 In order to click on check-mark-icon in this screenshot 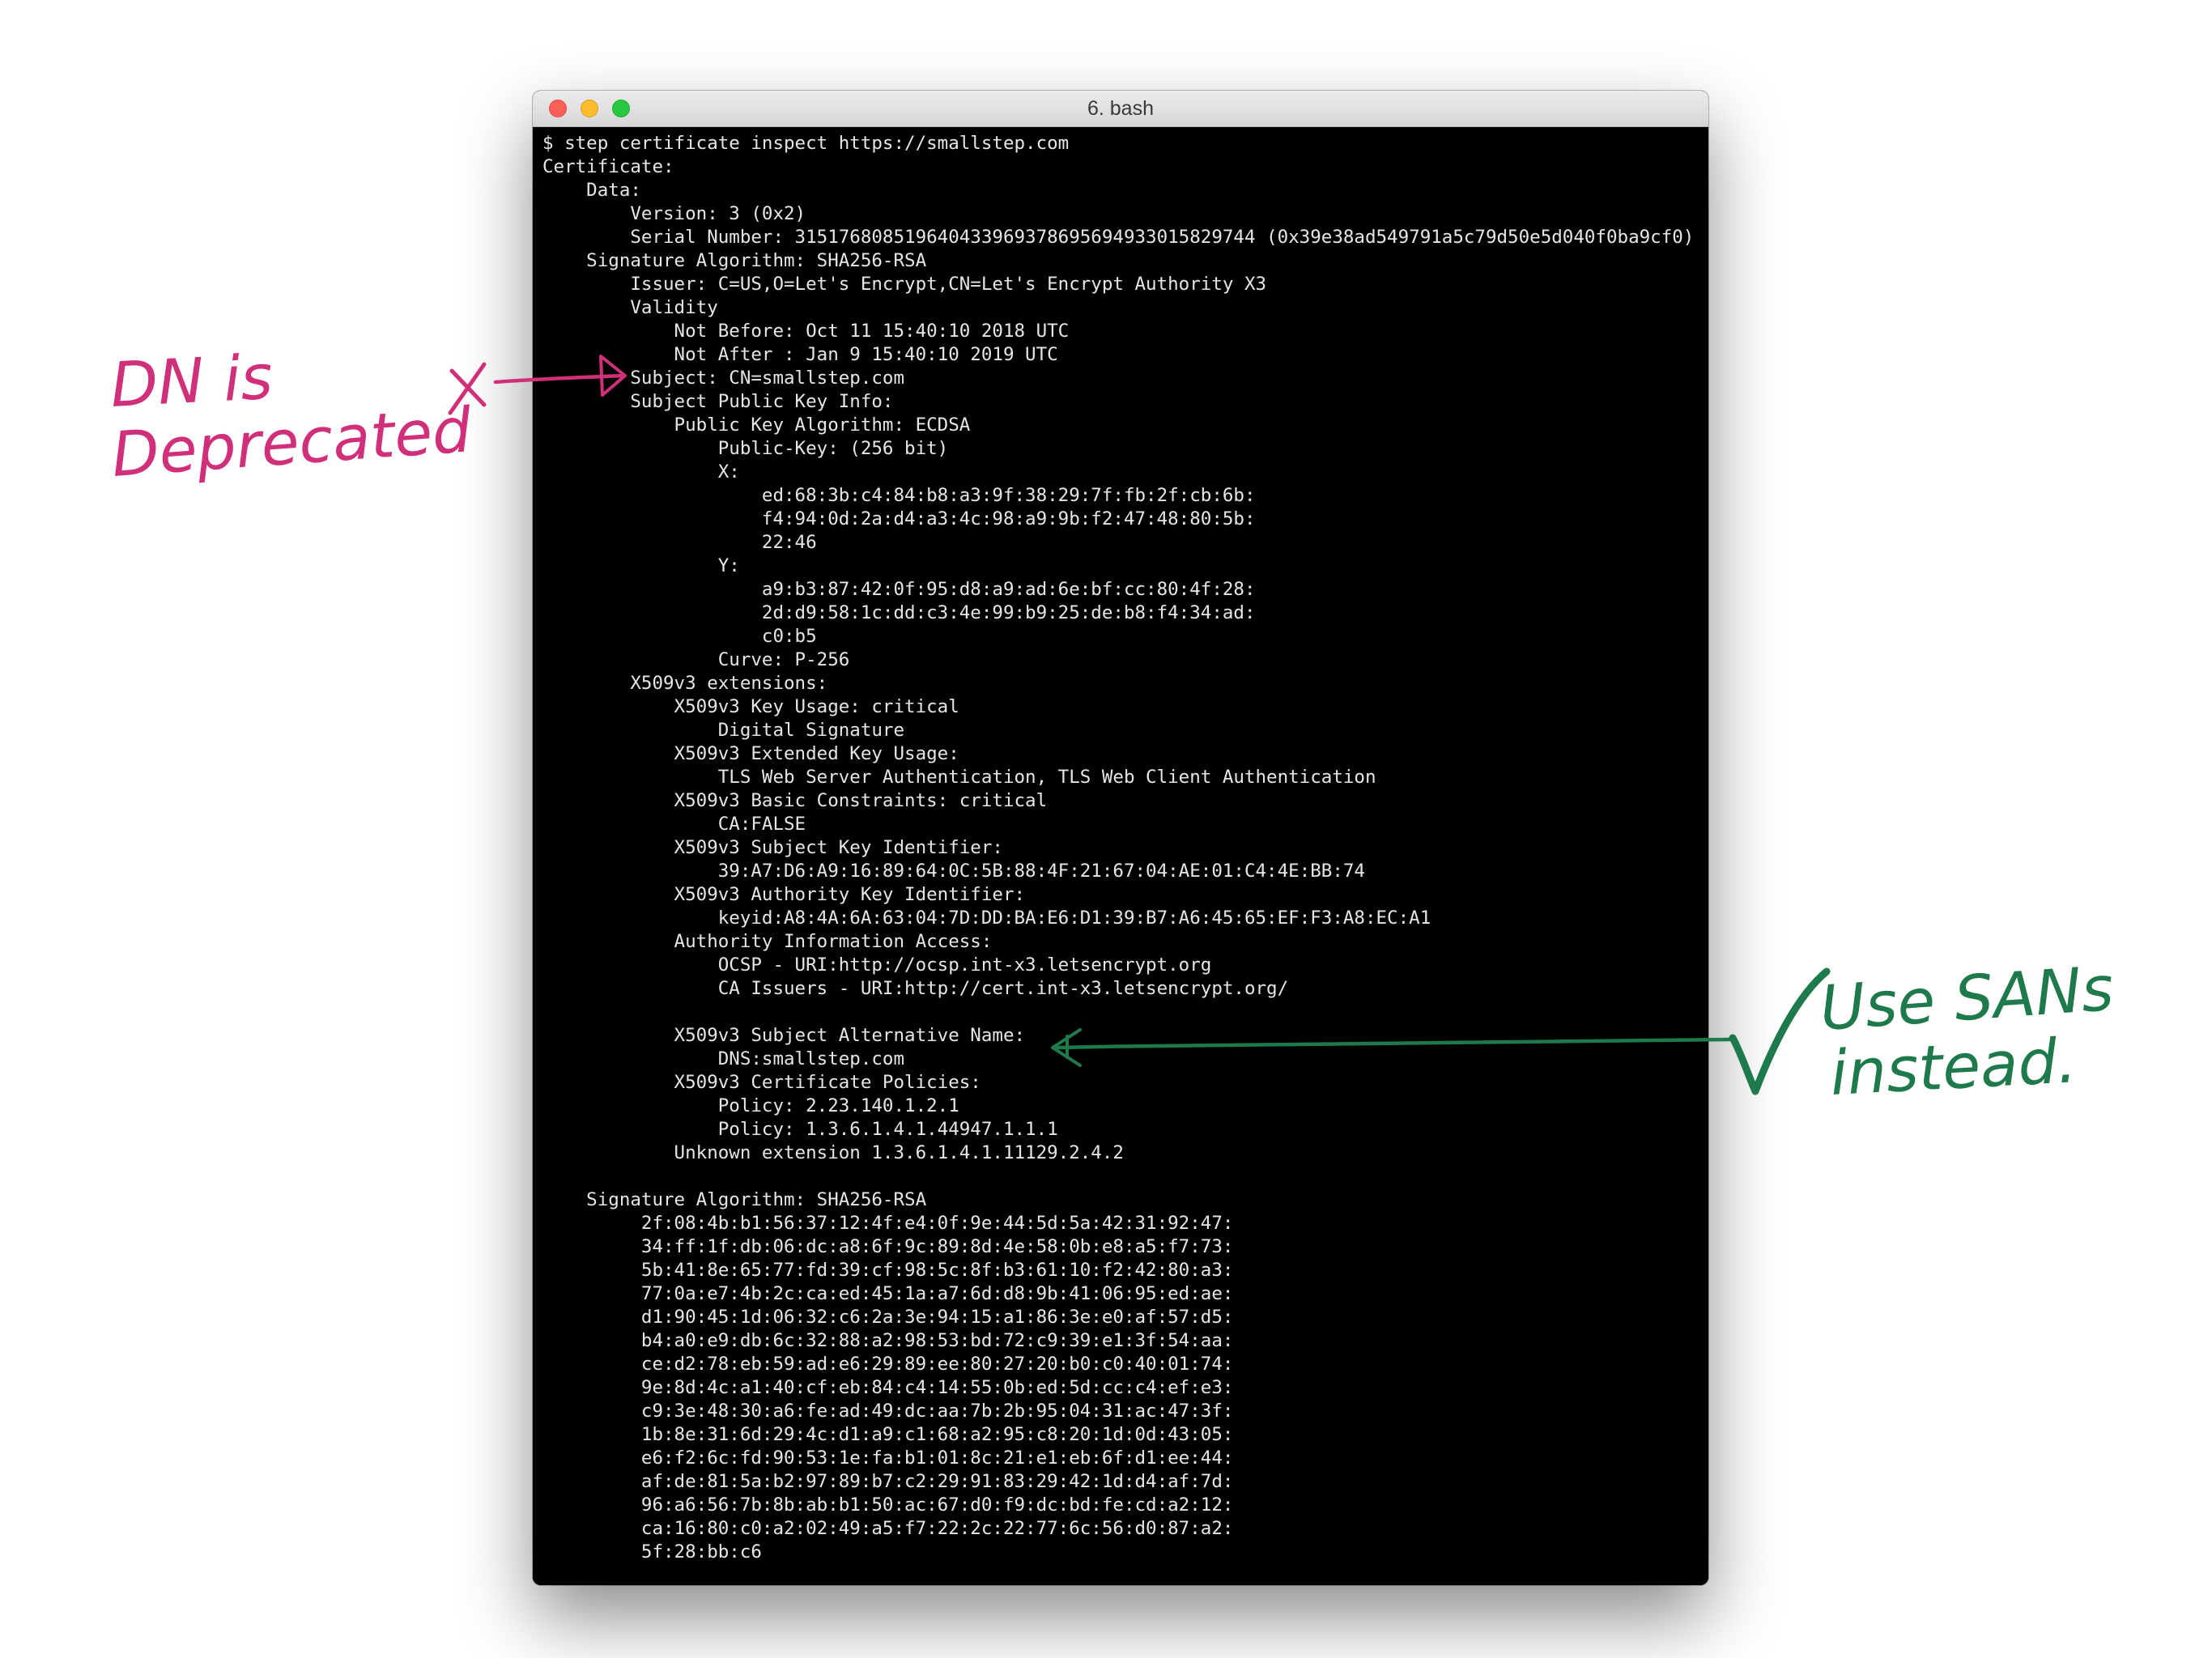, I will do `click(1780, 1031)`.